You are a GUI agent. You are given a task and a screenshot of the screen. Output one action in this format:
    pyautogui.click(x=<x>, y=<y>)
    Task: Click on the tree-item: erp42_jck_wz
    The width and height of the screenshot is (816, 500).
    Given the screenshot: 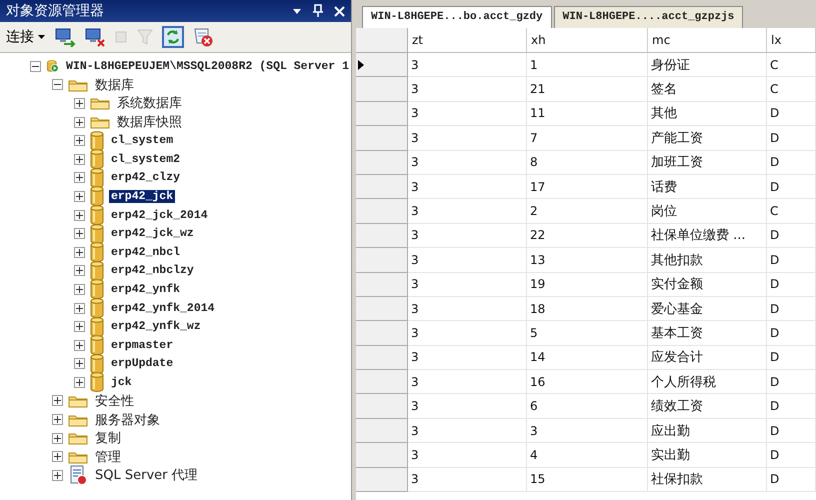 What is the action you would take?
    pyautogui.click(x=152, y=233)
    